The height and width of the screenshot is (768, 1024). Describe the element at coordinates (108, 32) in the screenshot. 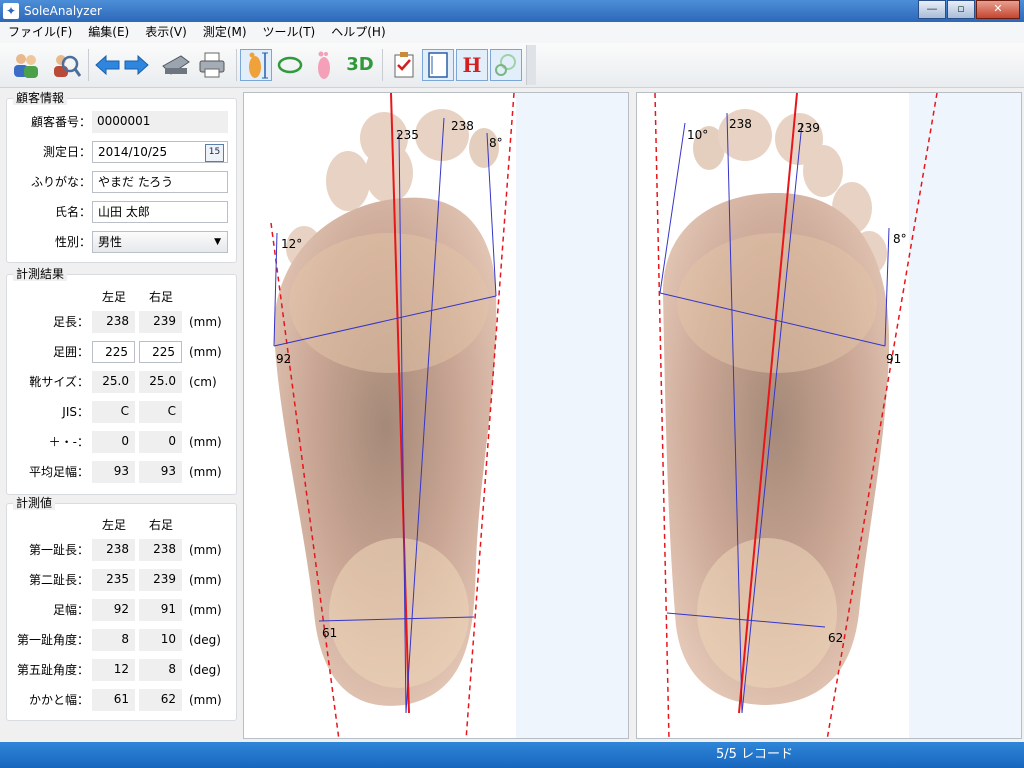

I see `menu-edit: 編集(E)` at that location.